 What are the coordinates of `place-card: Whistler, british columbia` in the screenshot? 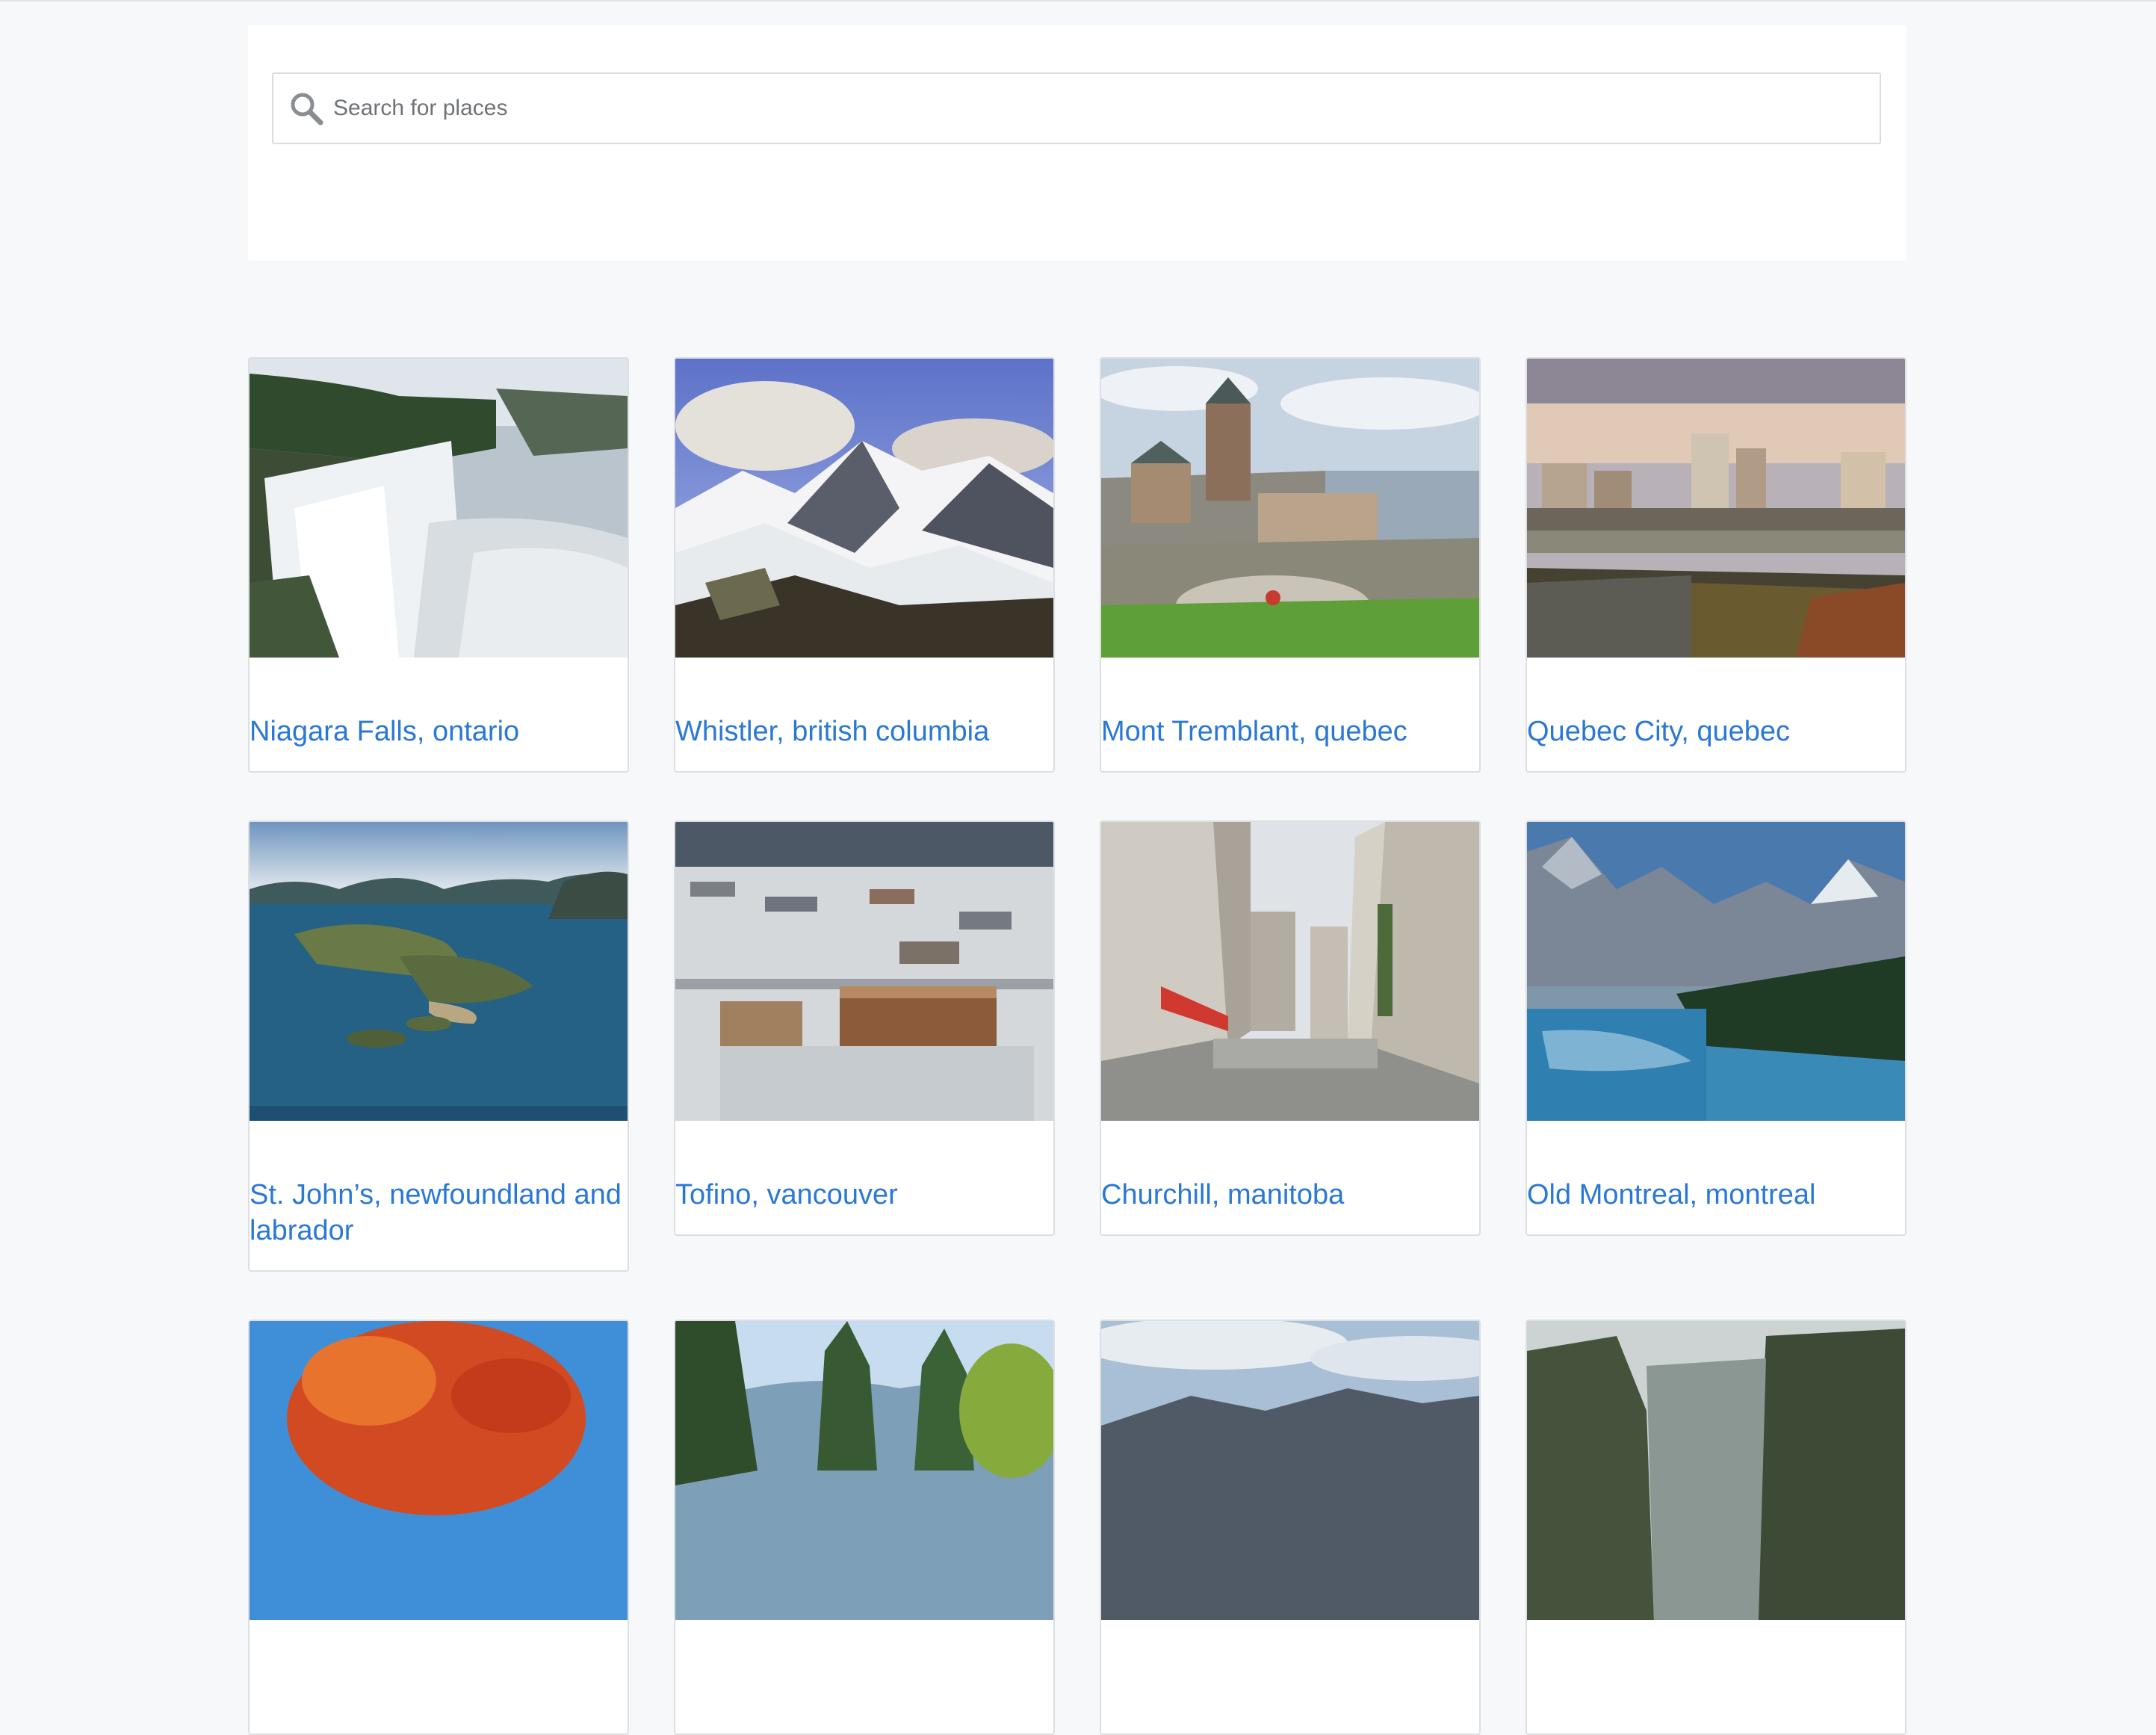 It's located at (864, 565).